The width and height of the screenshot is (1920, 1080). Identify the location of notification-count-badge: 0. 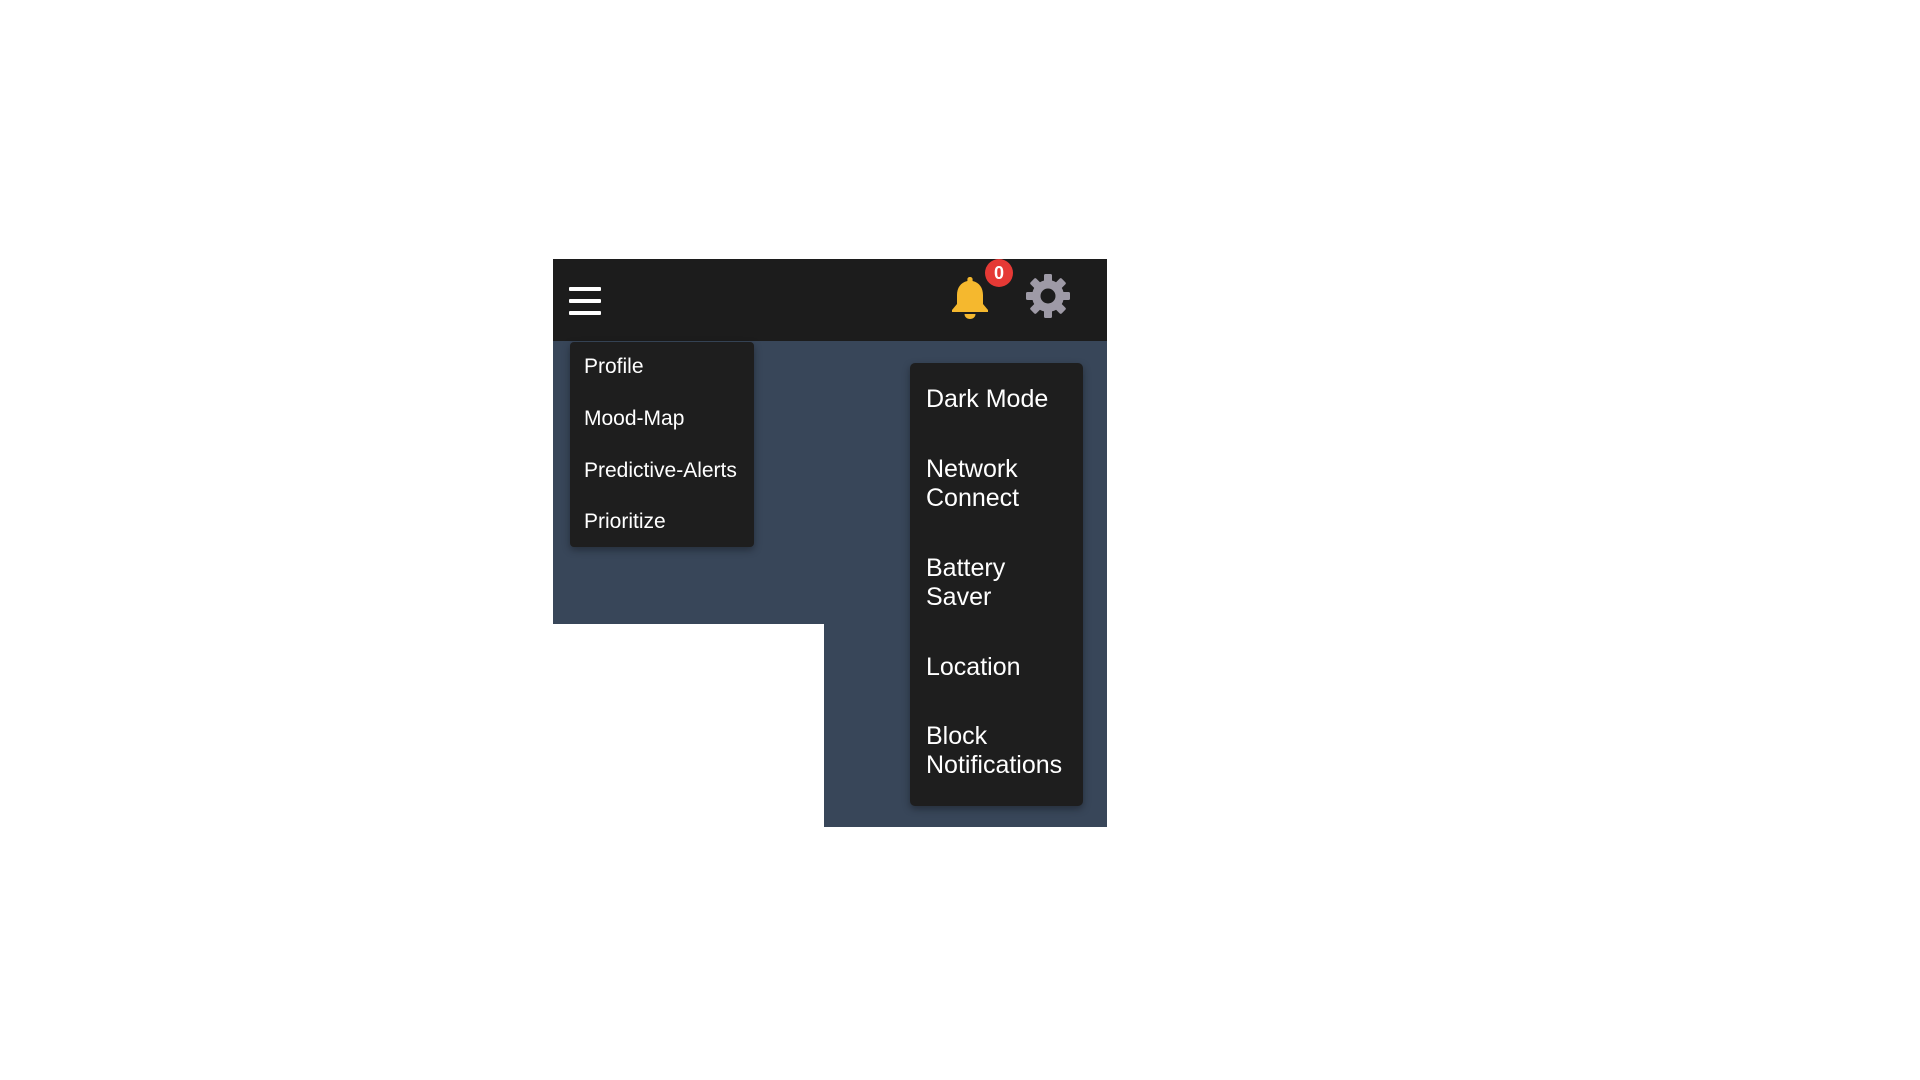
(999, 273).